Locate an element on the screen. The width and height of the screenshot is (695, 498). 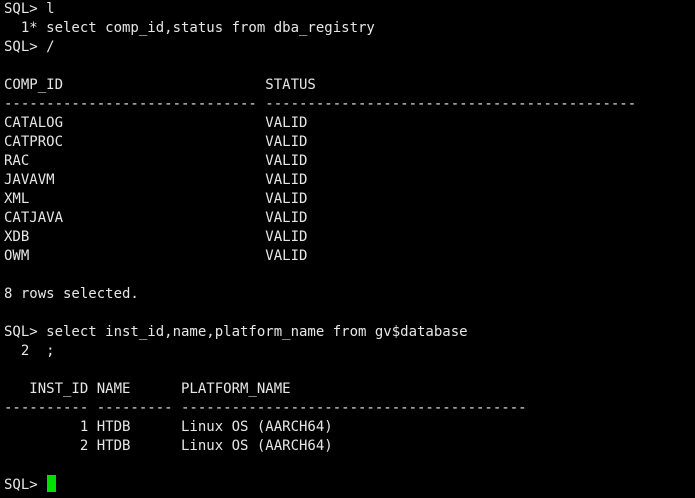
terminal-line: SQL> / is located at coordinates (29, 47).